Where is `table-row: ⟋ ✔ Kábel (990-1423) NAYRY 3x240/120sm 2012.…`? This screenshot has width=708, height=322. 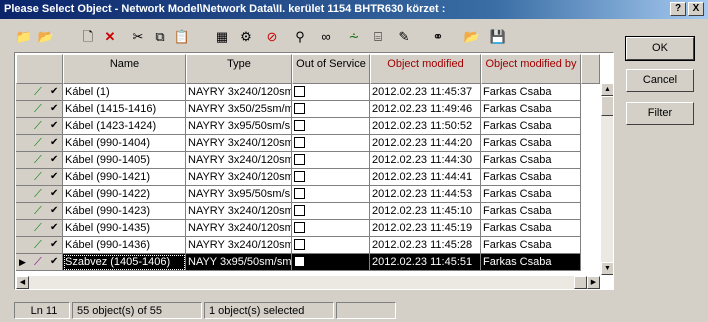
table-row: ⟋ ✔ Kábel (990-1423) NAYRY 3x240/120sm 2012.… is located at coordinates (308, 211).